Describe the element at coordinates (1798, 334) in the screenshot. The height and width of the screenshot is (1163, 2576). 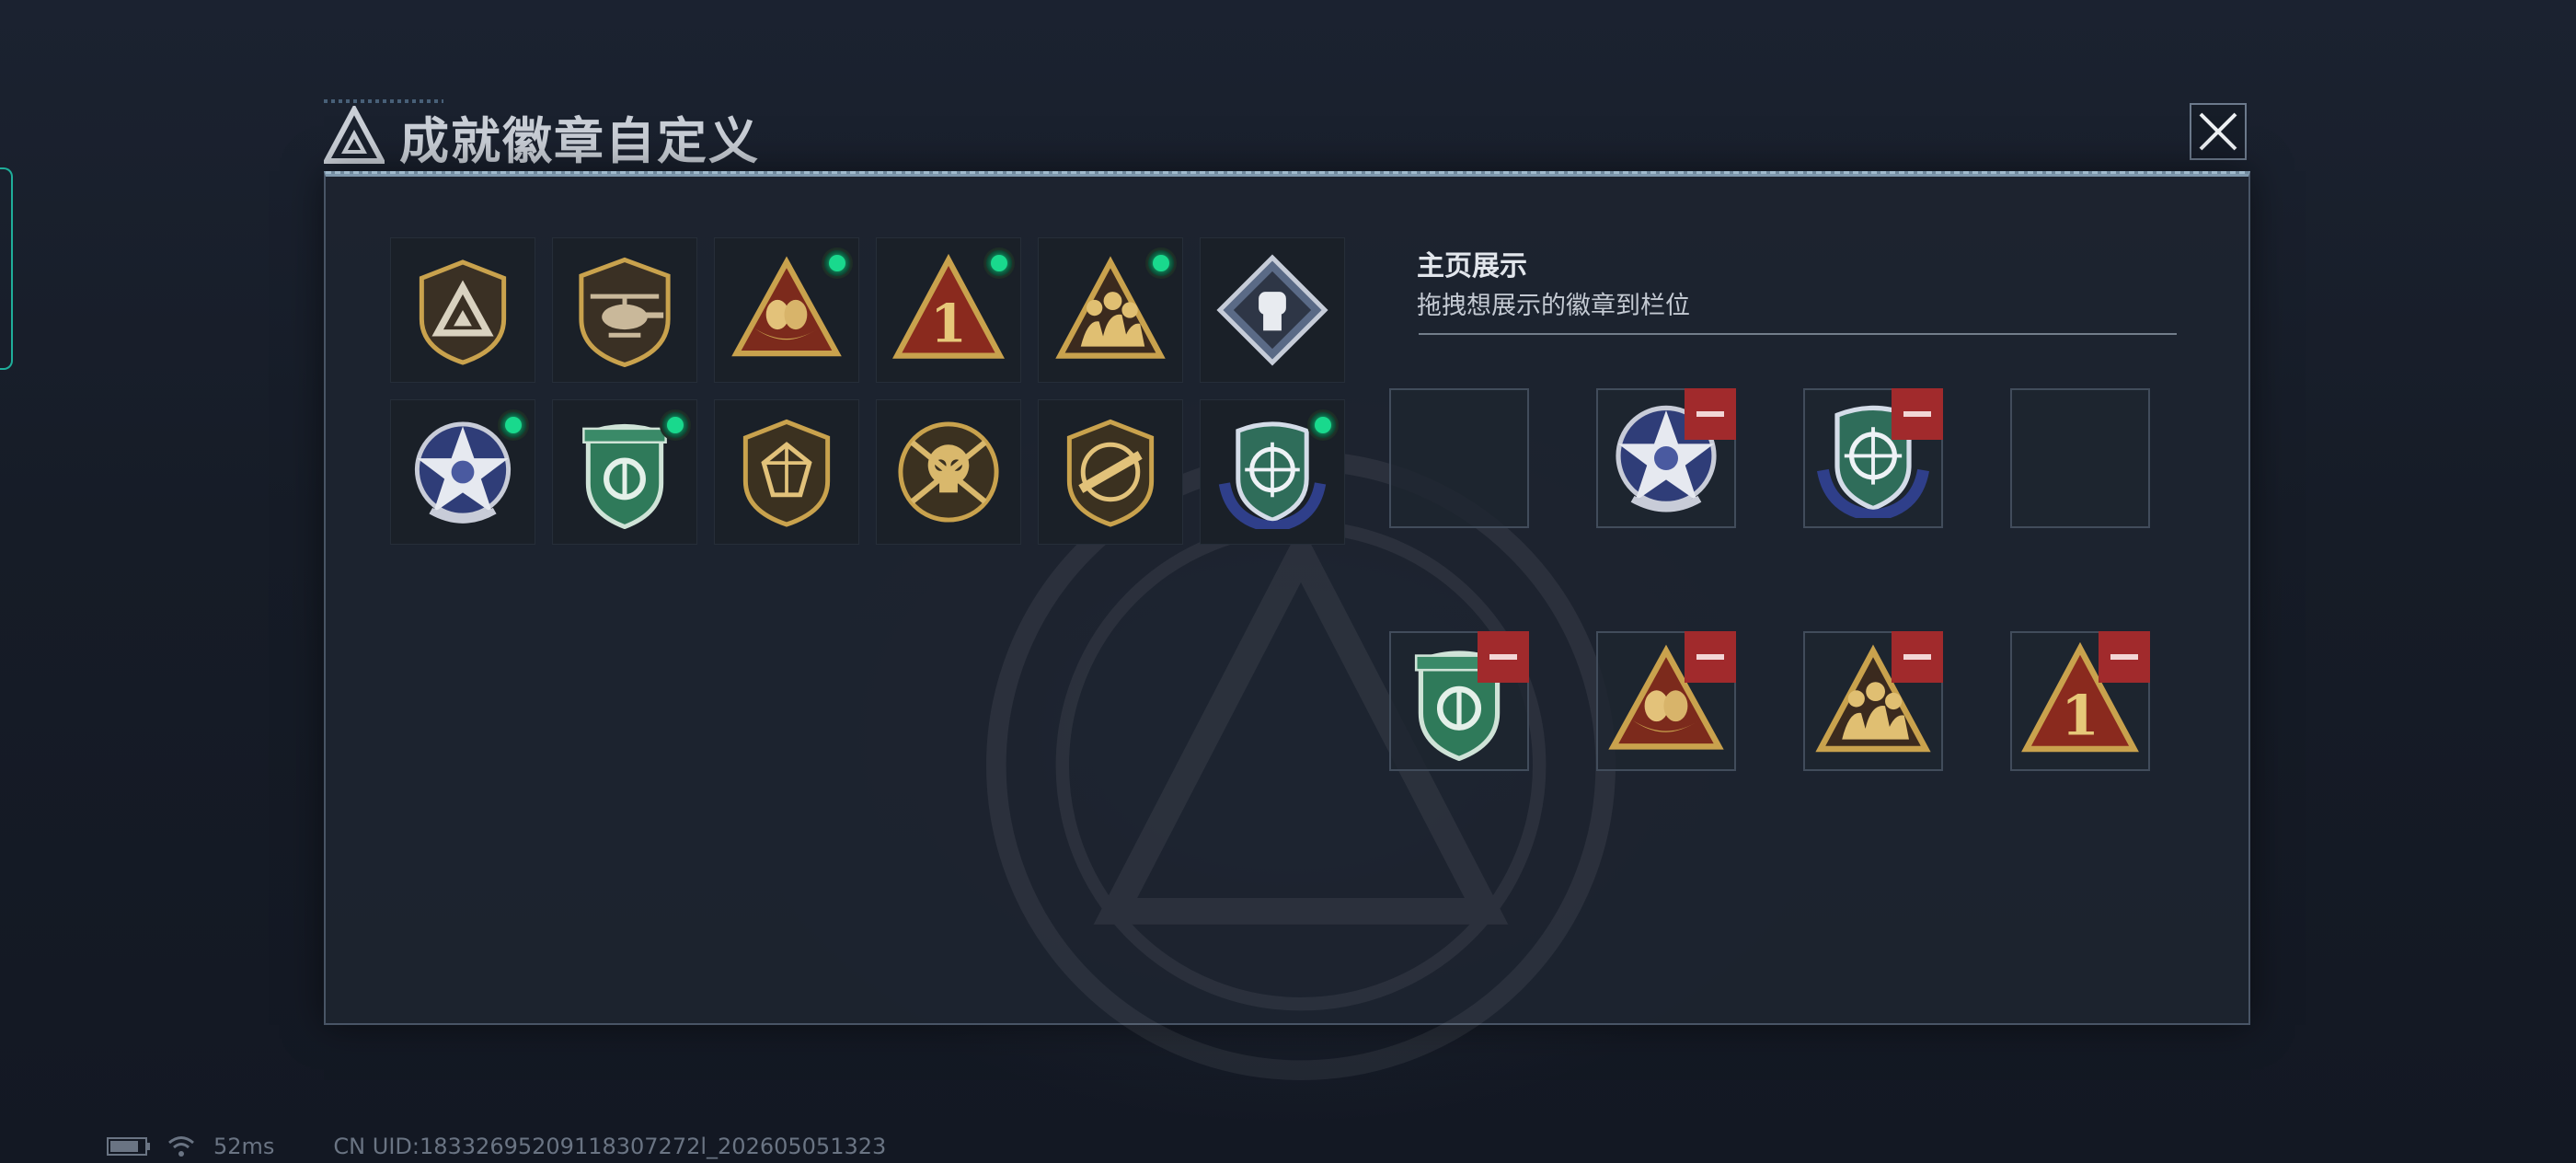
I see `showcase-divider` at that location.